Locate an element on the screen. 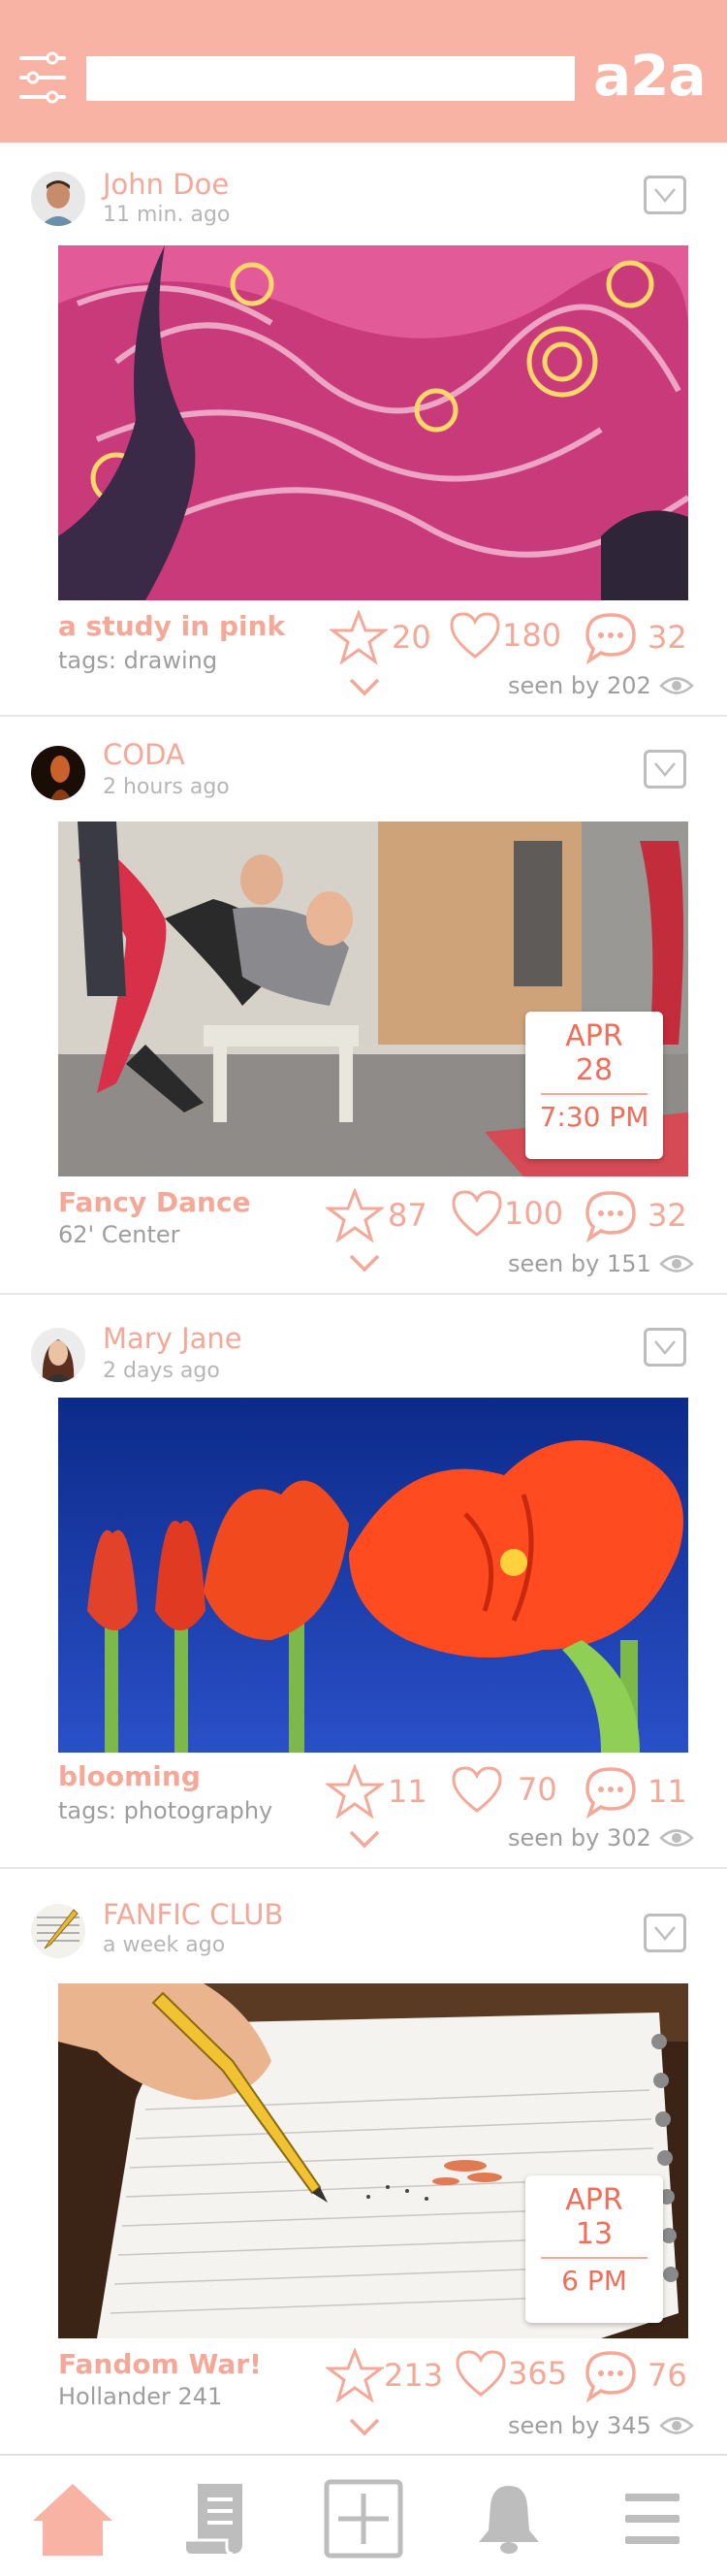 Image resolution: width=727 pixels, height=2576 pixels. post-subtitle: 62' Center is located at coordinates (119, 1234).